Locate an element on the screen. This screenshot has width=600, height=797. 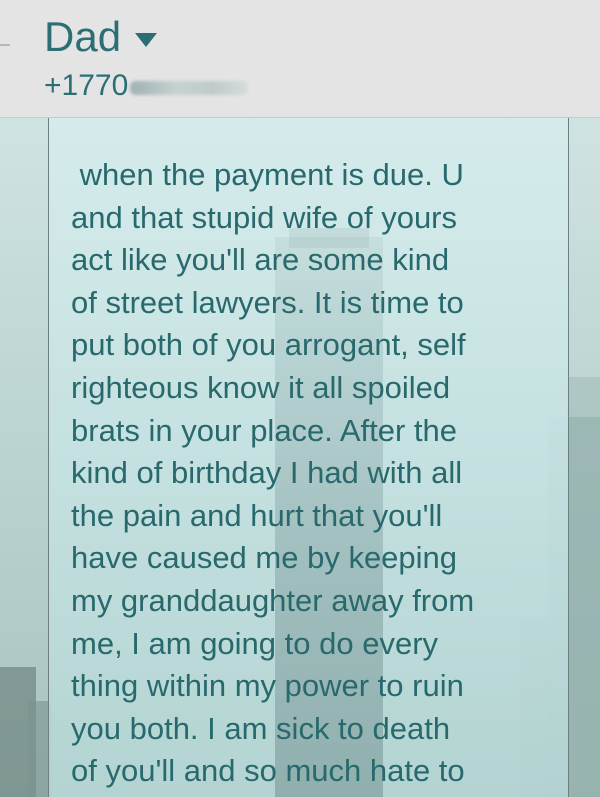
message-line: when the payment is due. U is located at coordinates (267, 174).